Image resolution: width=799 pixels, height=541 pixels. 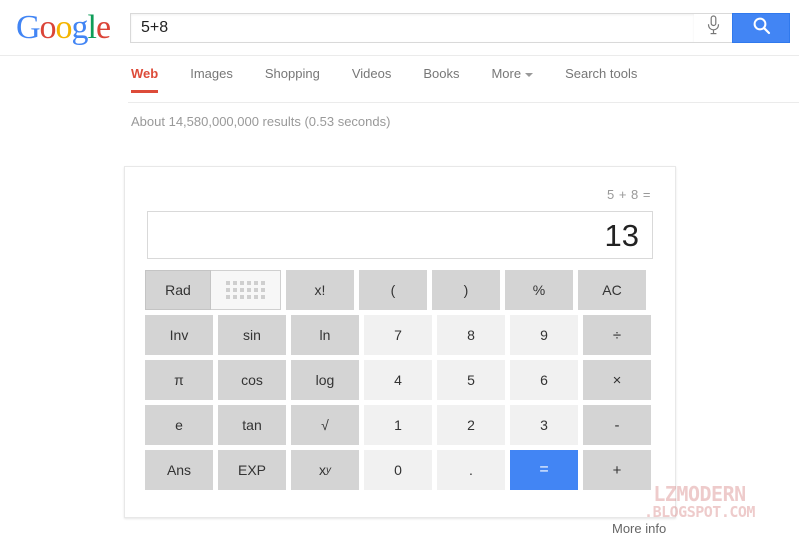 I want to click on calc-key-euler-e: e, so click(x=179, y=425).